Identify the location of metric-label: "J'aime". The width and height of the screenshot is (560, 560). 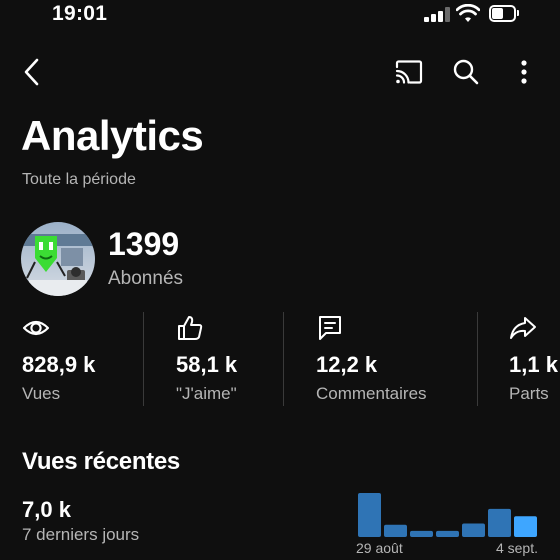
(206, 393).